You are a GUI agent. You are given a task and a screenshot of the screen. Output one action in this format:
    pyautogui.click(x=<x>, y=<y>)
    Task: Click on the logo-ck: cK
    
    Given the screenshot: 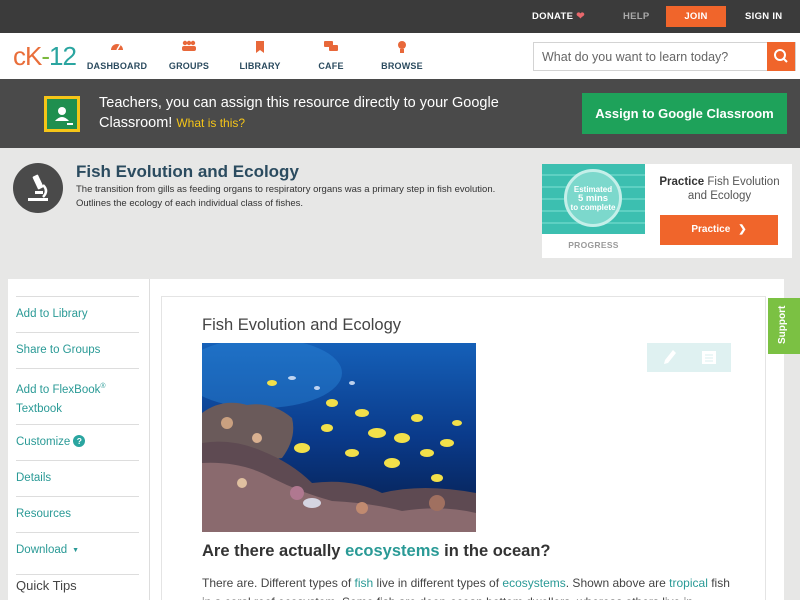 What is the action you would take?
    pyautogui.click(x=27, y=56)
    